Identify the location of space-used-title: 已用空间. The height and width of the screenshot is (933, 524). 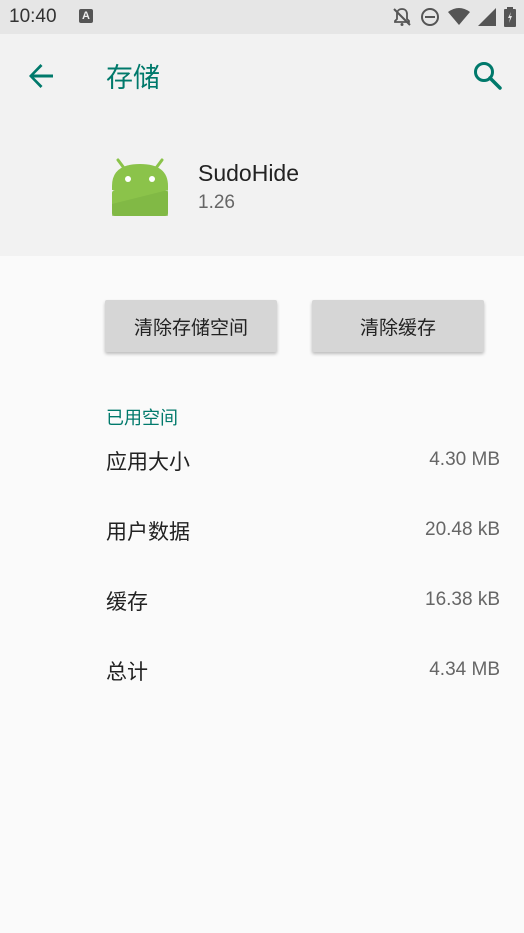
(142, 418).